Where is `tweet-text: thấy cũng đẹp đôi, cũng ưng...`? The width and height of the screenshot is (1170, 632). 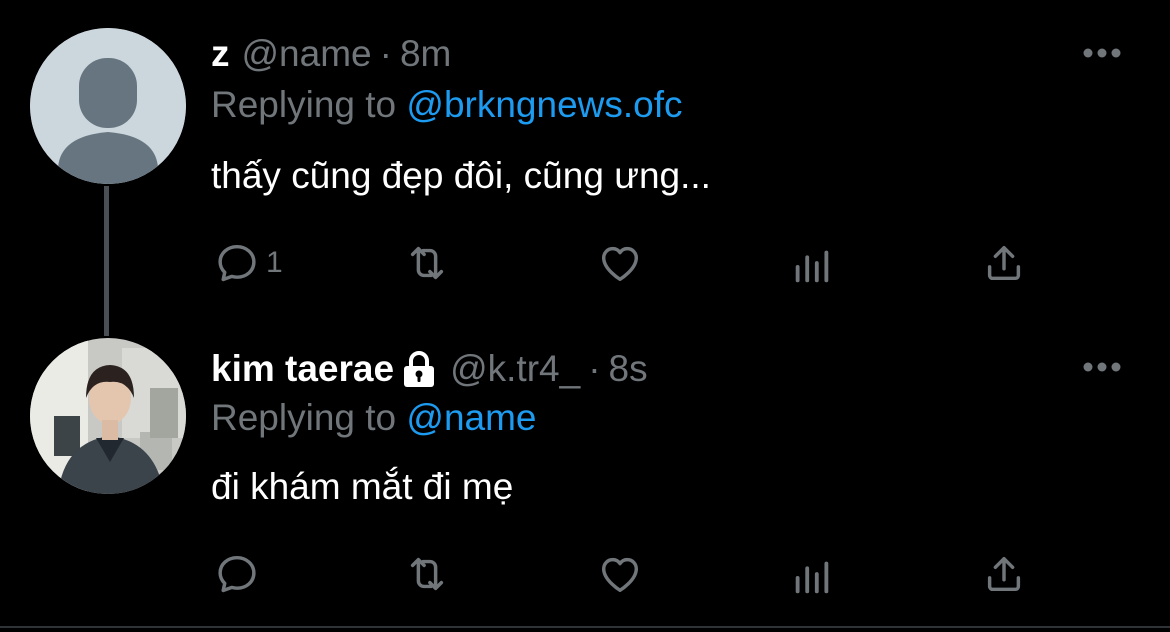 tweet-text: thấy cũng đẹp đôi, cũng ưng... is located at coordinates (461, 175).